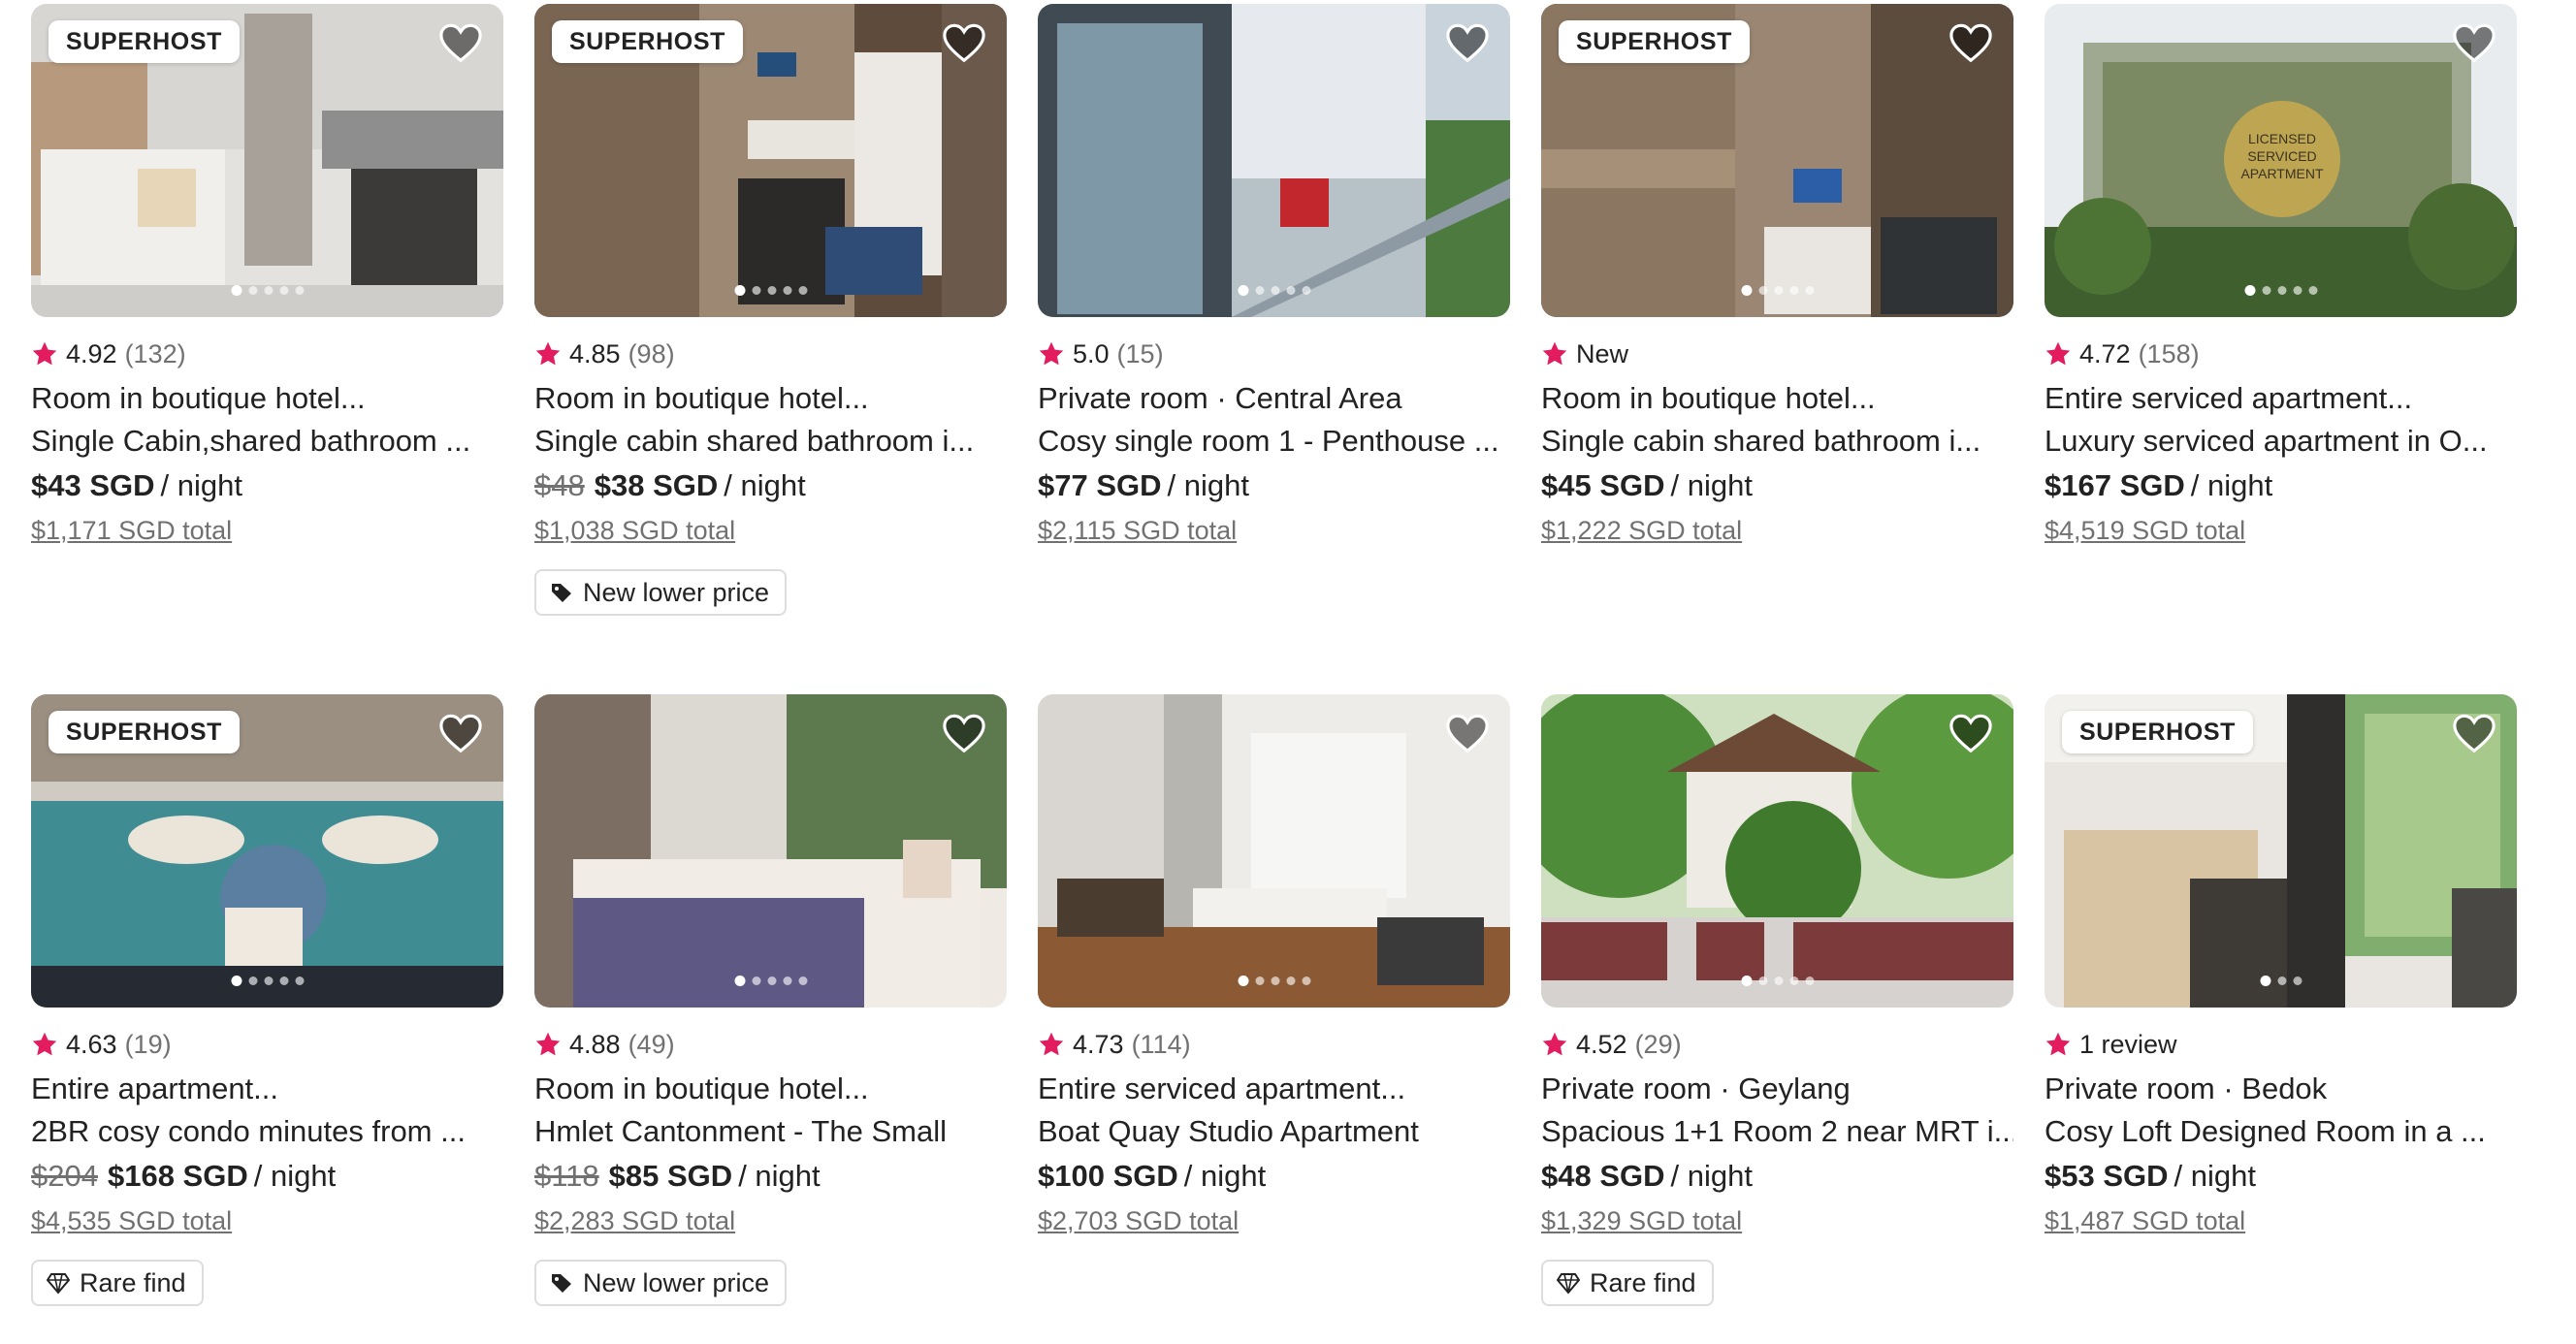 The image size is (2576, 1344). What do you see at coordinates (2282, 138) in the screenshot?
I see `seal-text-line: LICENSED` at bounding box center [2282, 138].